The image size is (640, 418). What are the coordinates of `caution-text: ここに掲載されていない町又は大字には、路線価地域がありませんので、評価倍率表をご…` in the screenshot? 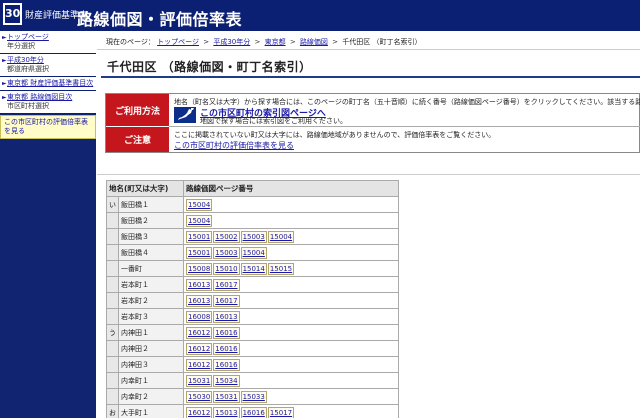 It's located at (335, 135).